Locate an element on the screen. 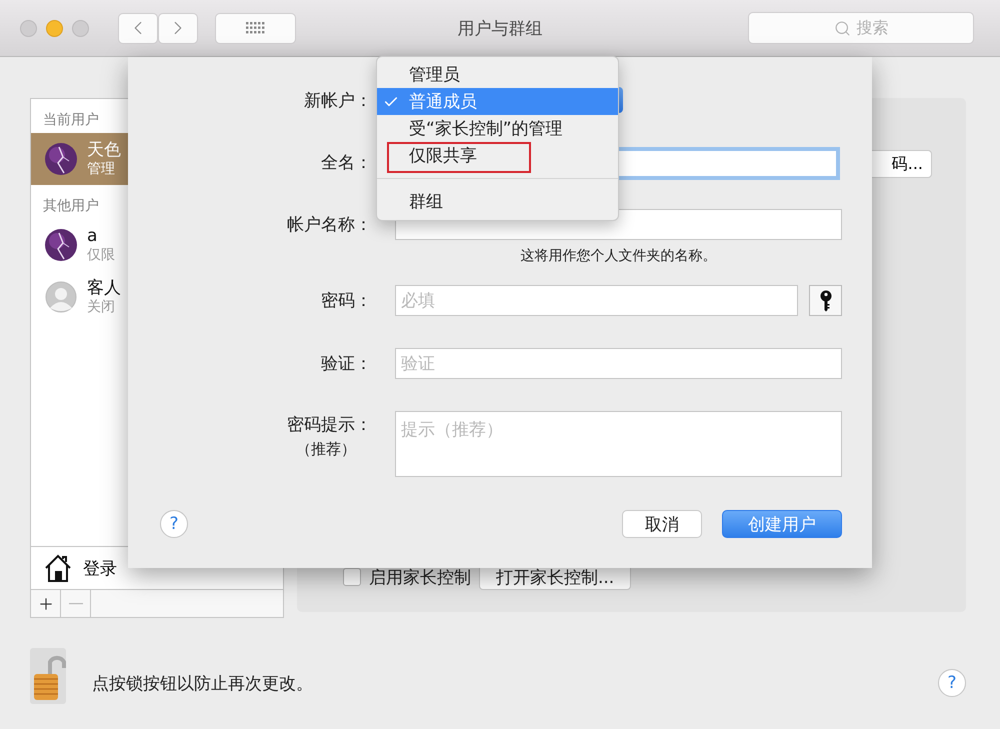  field-label: 全名： is located at coordinates (346, 163).